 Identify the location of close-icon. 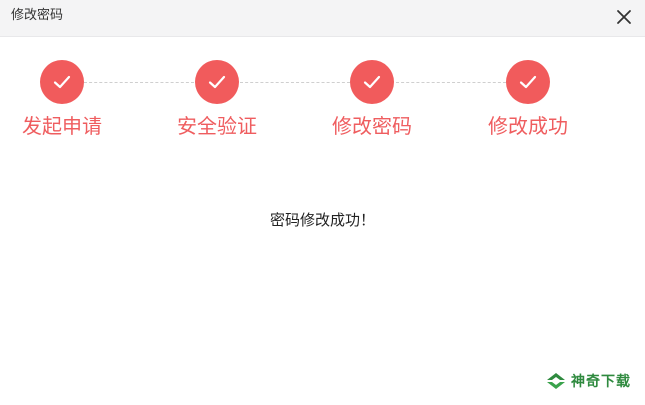
(624, 17).